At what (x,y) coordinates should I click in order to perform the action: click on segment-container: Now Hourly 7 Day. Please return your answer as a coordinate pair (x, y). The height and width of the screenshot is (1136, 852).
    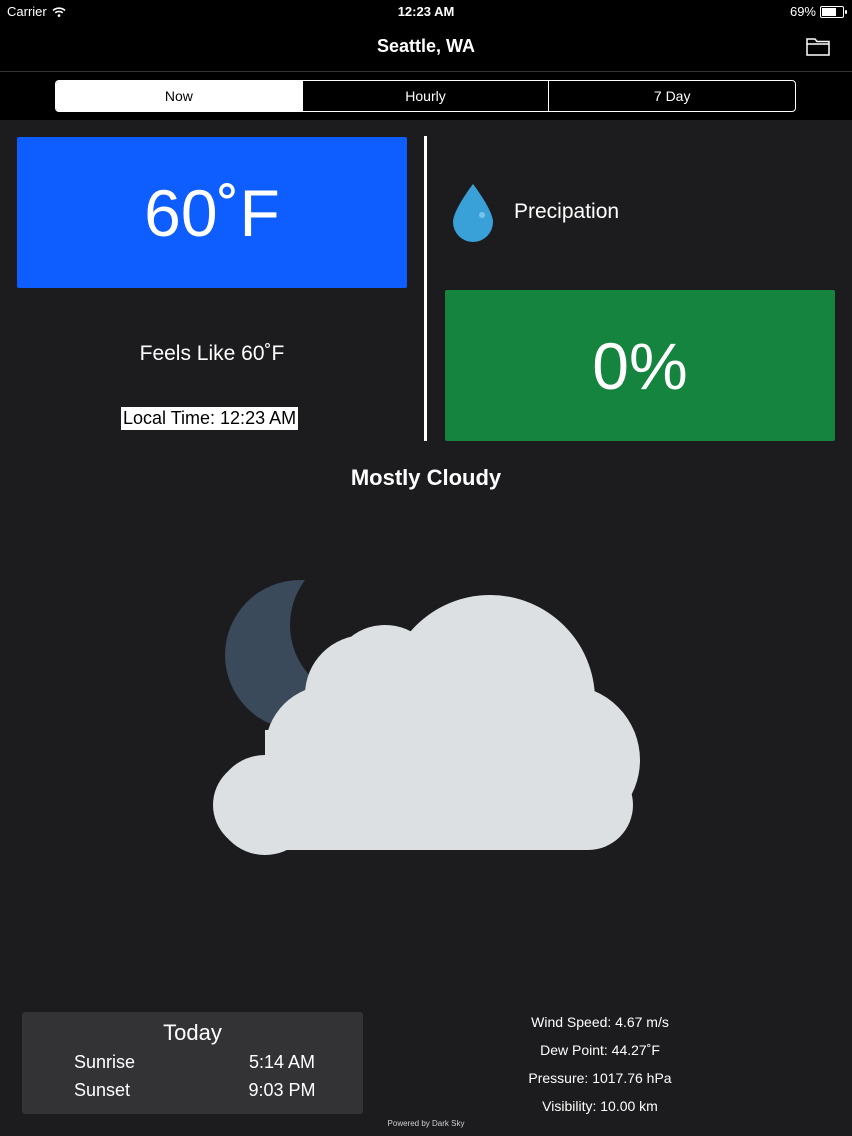
    Looking at the image, I should click on (426, 96).